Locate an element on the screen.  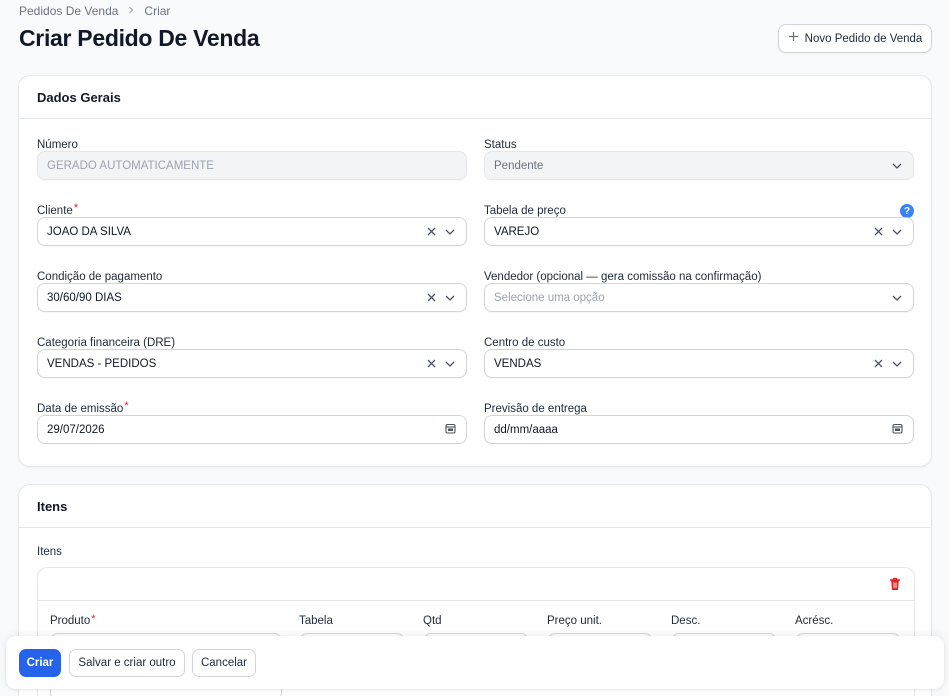
item-row-toolbar is located at coordinates (476, 584).